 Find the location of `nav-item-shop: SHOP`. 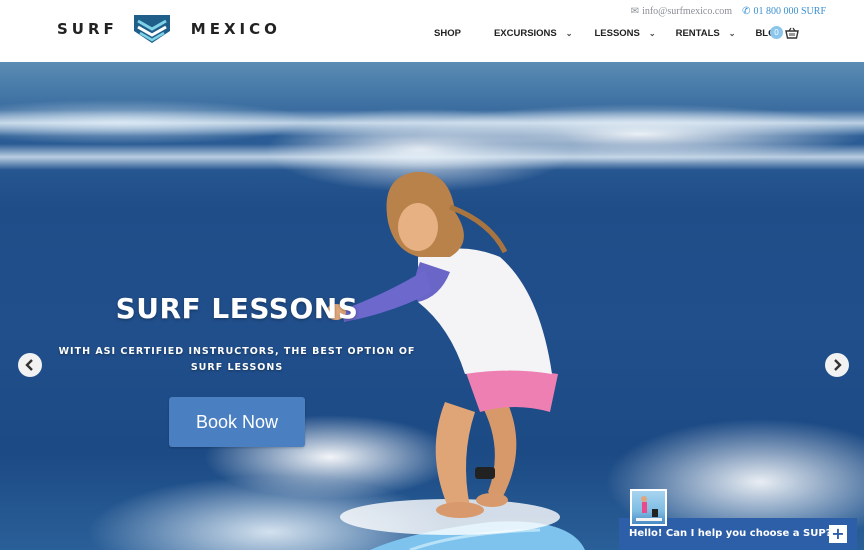

nav-item-shop: SHOP is located at coordinates (447, 33).